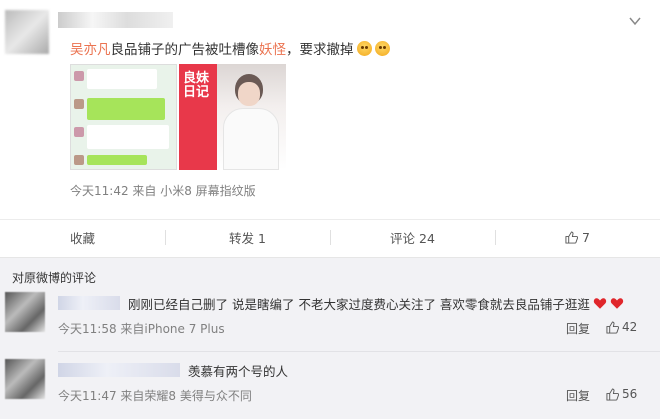 The image size is (660, 419). What do you see at coordinates (54, 278) in the screenshot?
I see `comments-section-title: 对原微博的评论` at bounding box center [54, 278].